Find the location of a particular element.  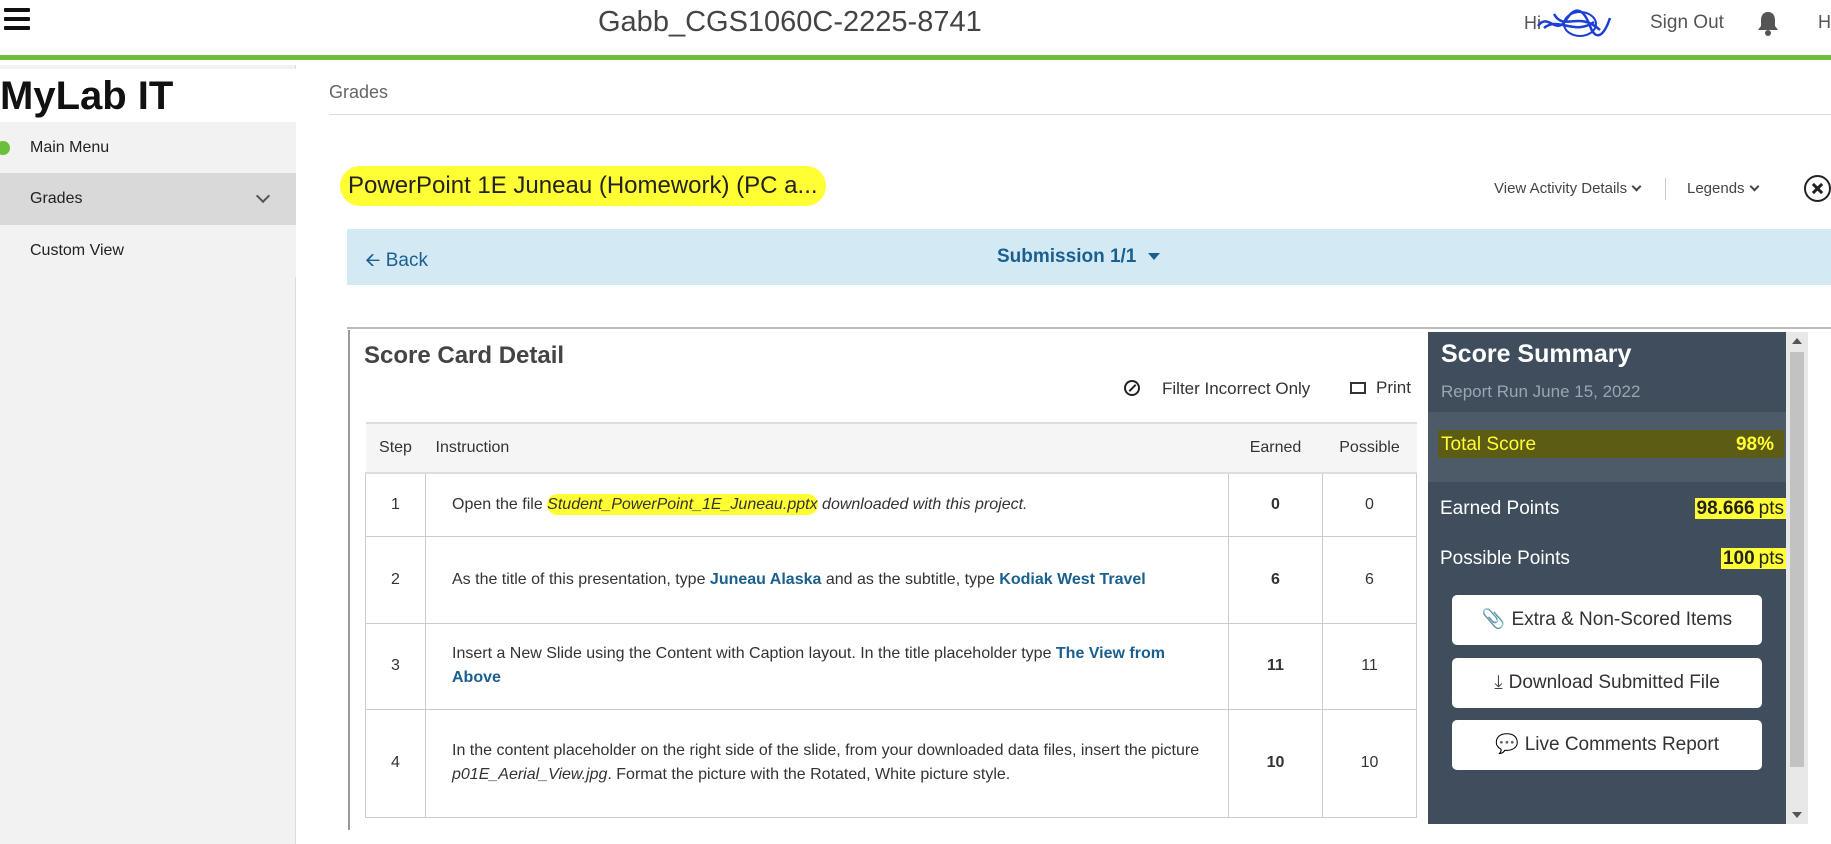

possible-value: 6 is located at coordinates (1369, 579).